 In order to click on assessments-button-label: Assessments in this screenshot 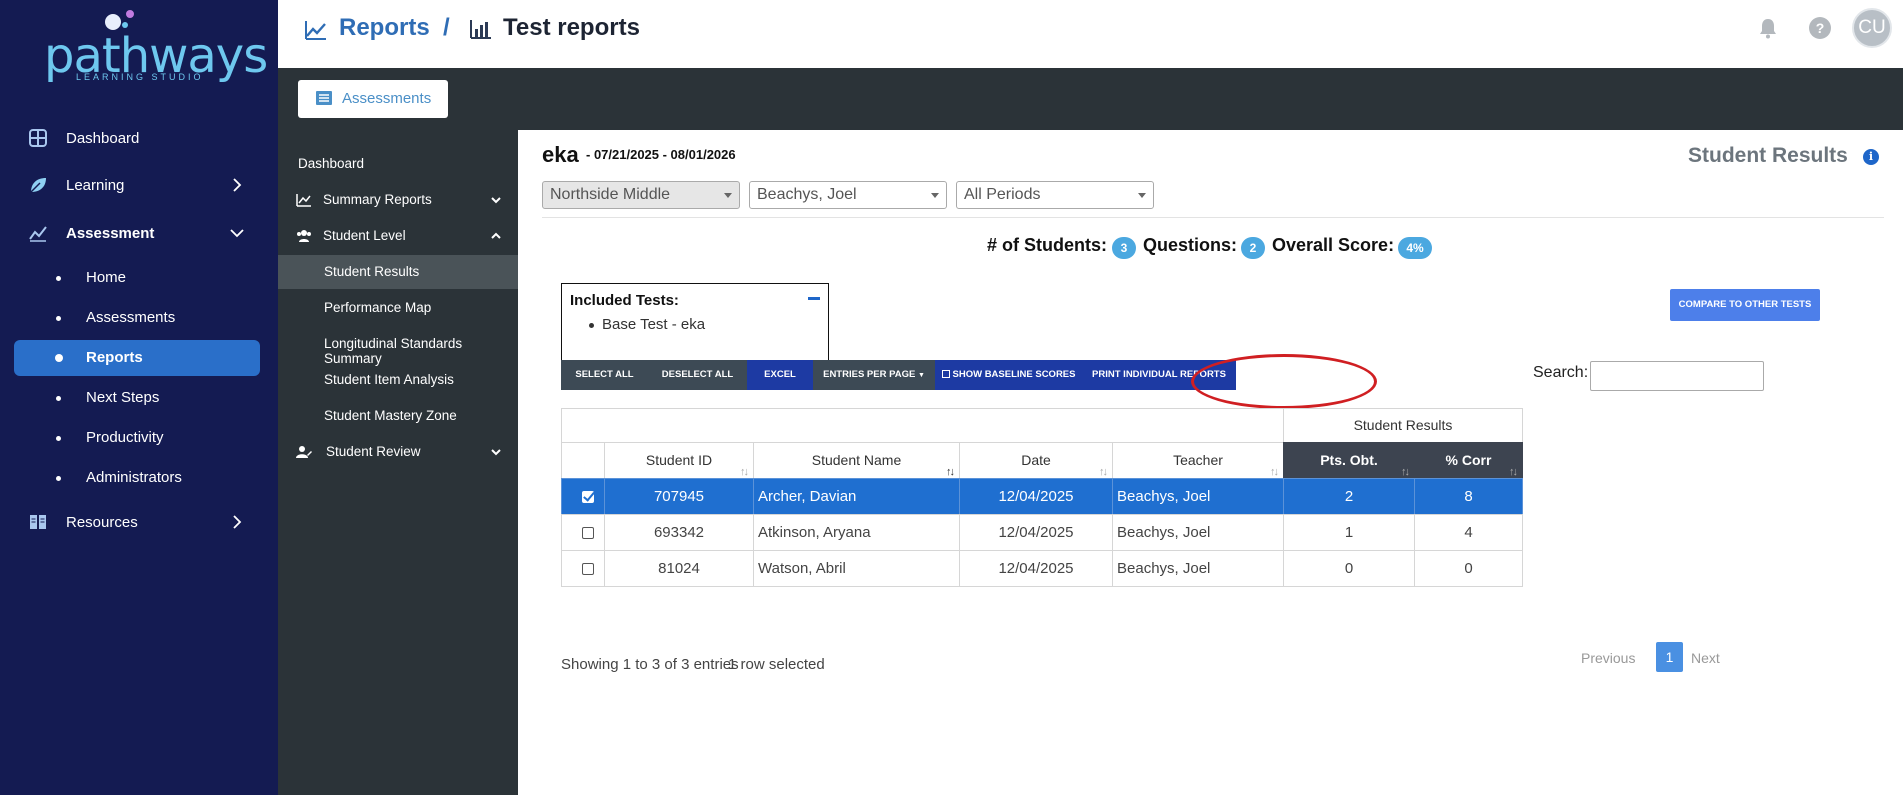, I will do `click(387, 98)`.